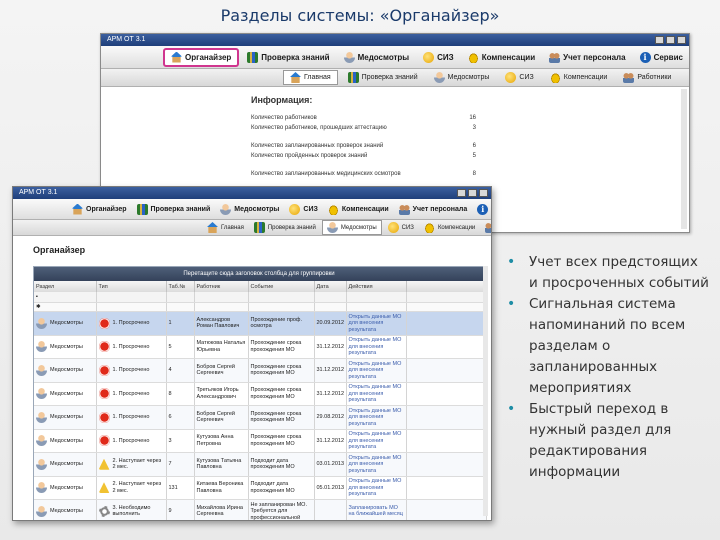 The height and width of the screenshot is (540, 720). Describe the element at coordinates (260, 297) in the screenshot. I see `filter-row: ▪` at that location.